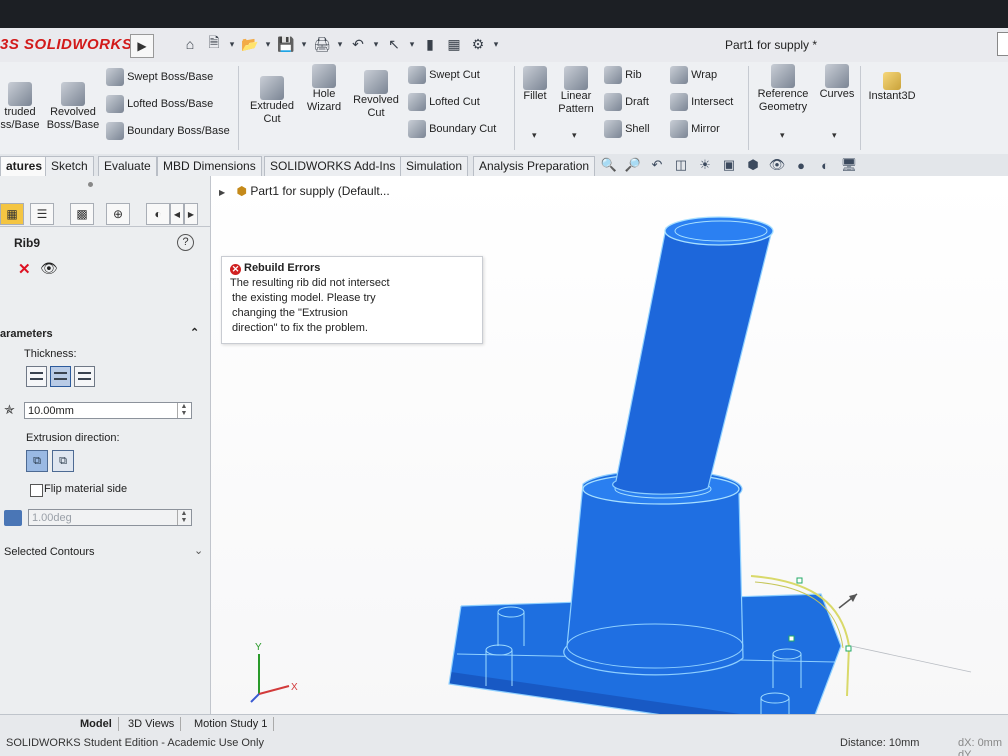  What do you see at coordinates (108, 410) in the screenshot?
I see `thickness-input: 10.00mm ▲ ▼` at bounding box center [108, 410].